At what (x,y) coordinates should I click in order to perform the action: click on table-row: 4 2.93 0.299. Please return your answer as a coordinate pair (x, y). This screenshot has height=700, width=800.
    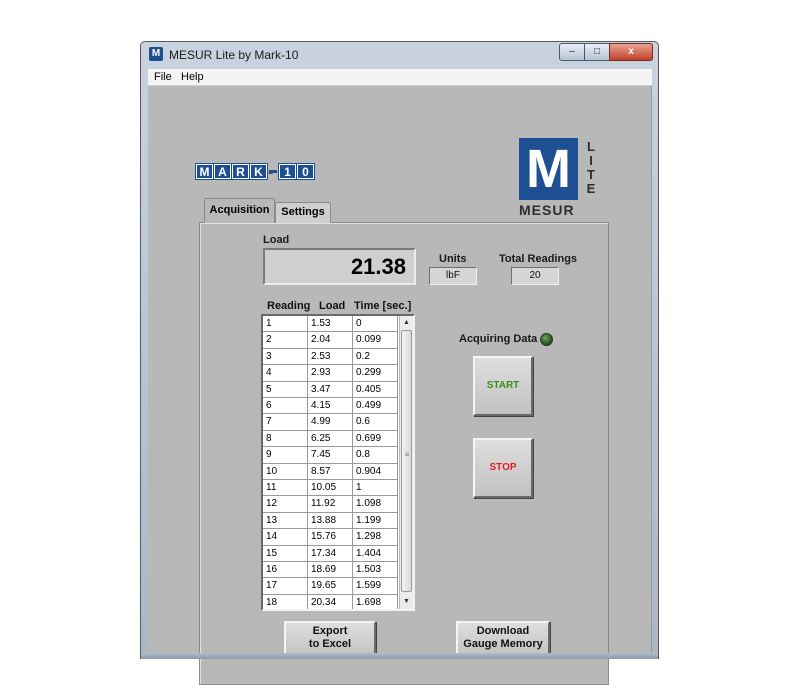
    Looking at the image, I should click on (330, 373).